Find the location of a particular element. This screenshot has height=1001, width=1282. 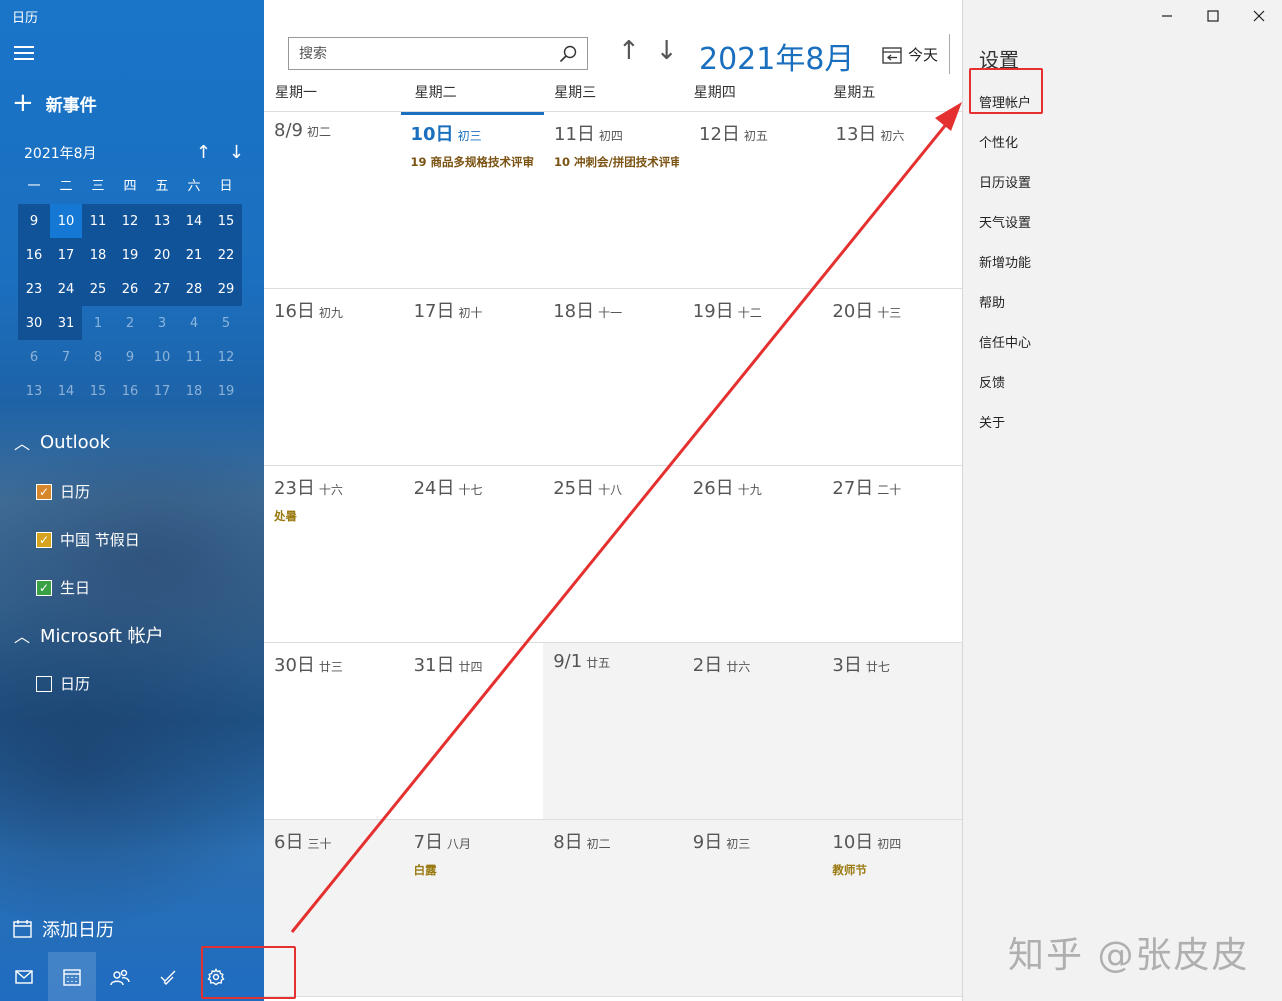

mini-calendar-day: 1 is located at coordinates (98, 323).